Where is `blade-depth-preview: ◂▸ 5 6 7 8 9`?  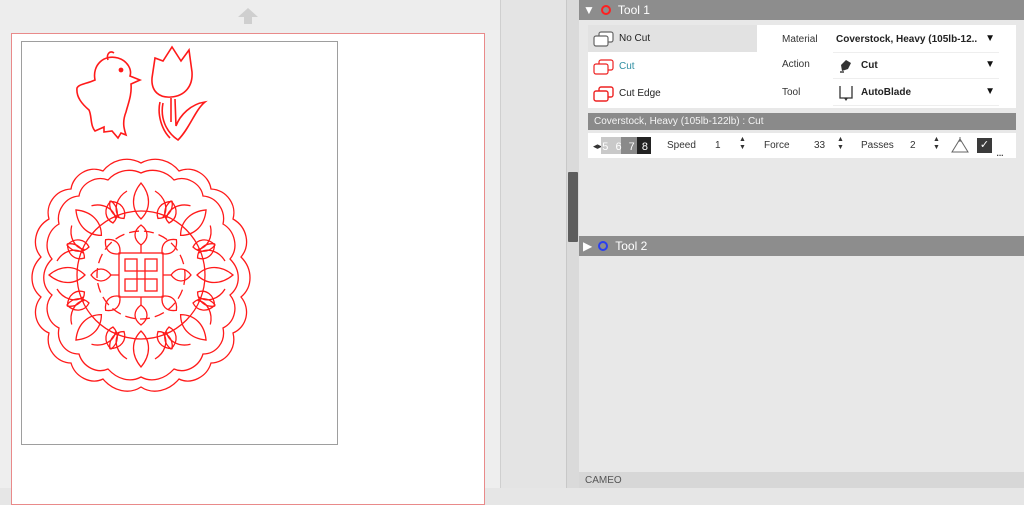
blade-depth-preview: ◂▸ 5 6 7 8 9 is located at coordinates (624, 145).